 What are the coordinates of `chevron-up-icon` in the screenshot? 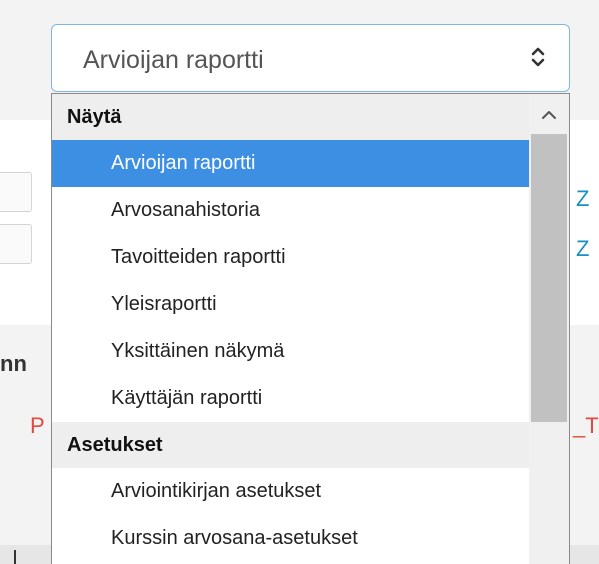 It's located at (549, 114).